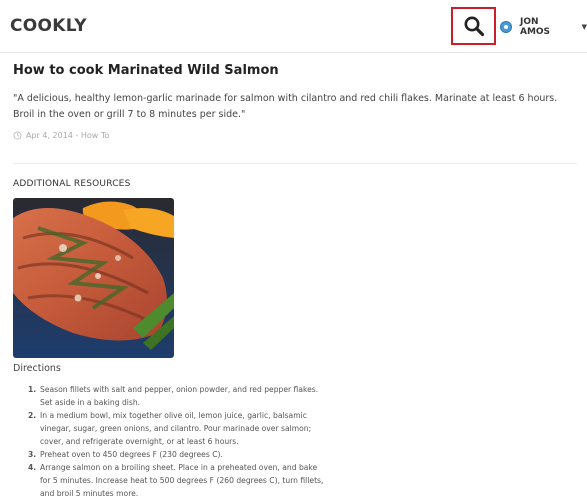 Image resolution: width=587 pixels, height=501 pixels. Describe the element at coordinates (584, 27) in the screenshot. I see `chevron-down-icon: ▼` at that location.